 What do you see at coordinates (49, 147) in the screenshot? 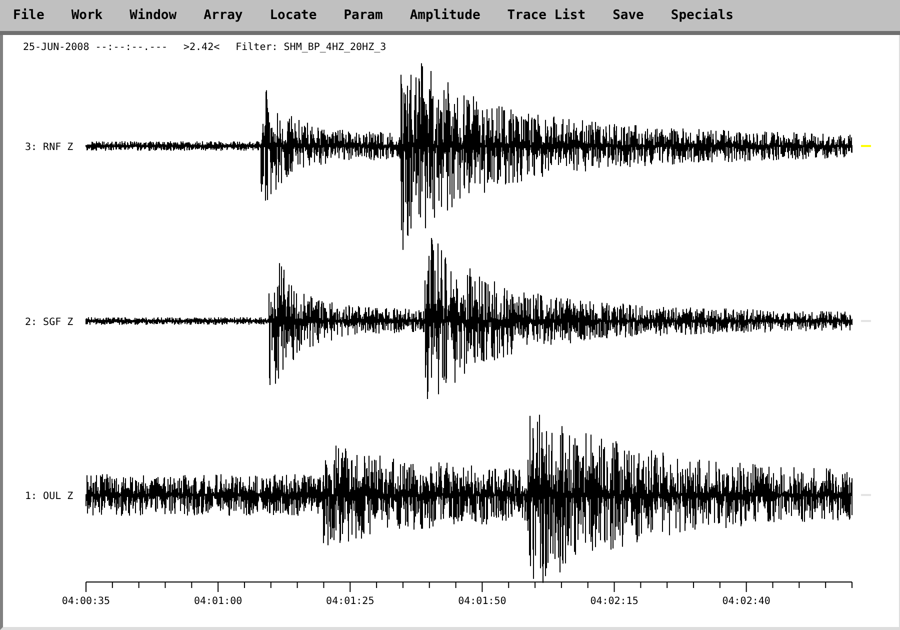
I see `trace-label: 3: RNF Z` at bounding box center [49, 147].